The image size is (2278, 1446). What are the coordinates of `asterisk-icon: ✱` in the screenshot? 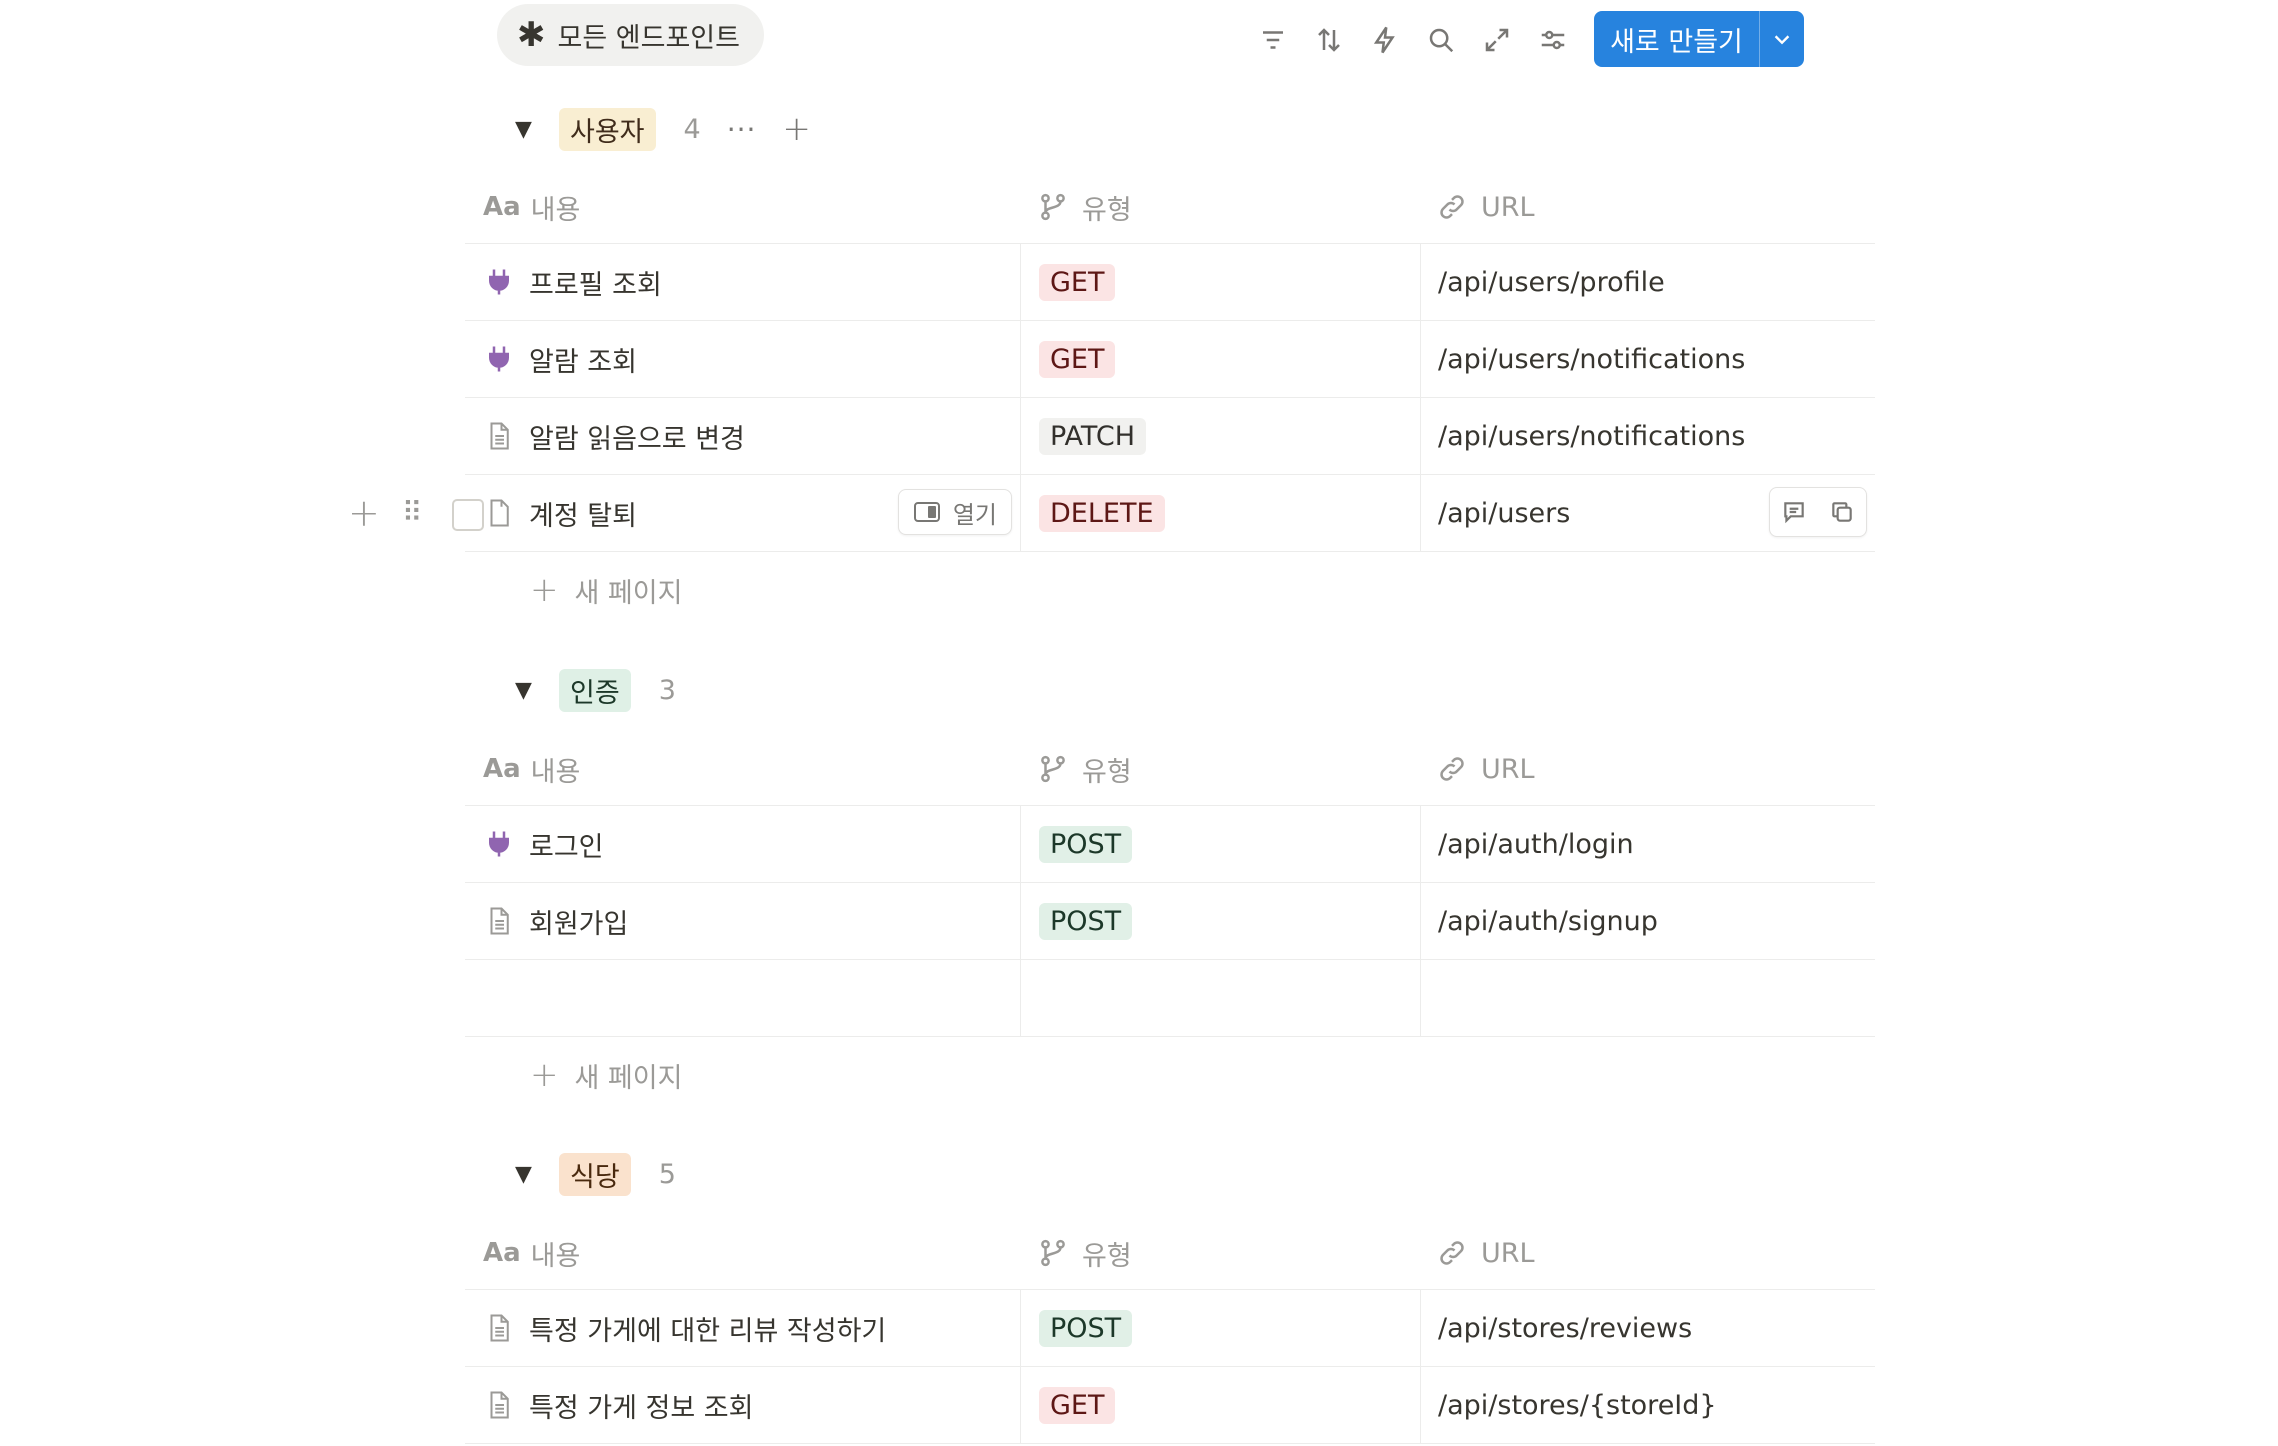 It's located at (531, 35).